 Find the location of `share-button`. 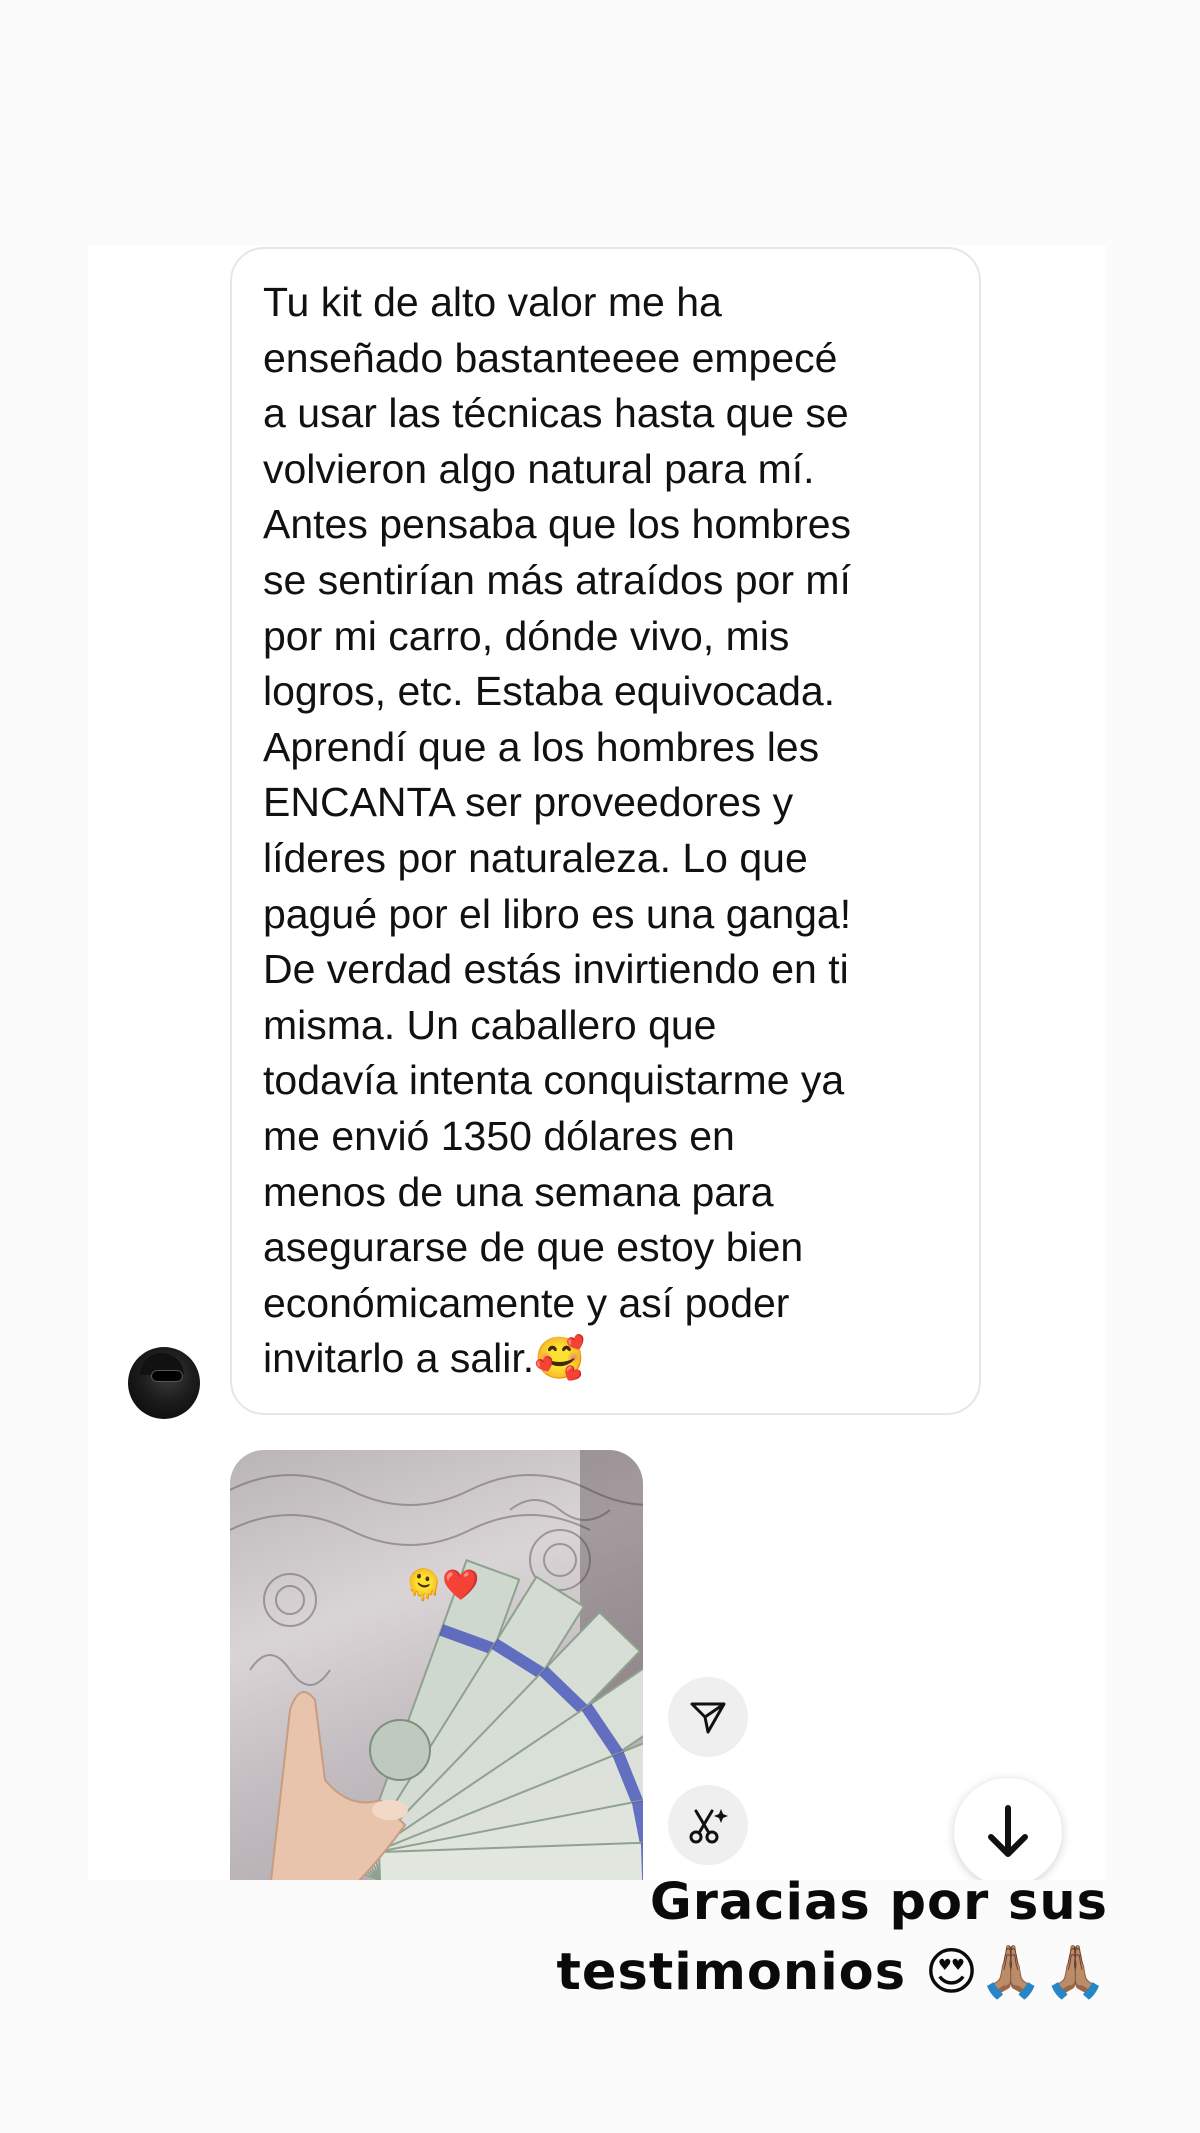

share-button is located at coordinates (708, 1717).